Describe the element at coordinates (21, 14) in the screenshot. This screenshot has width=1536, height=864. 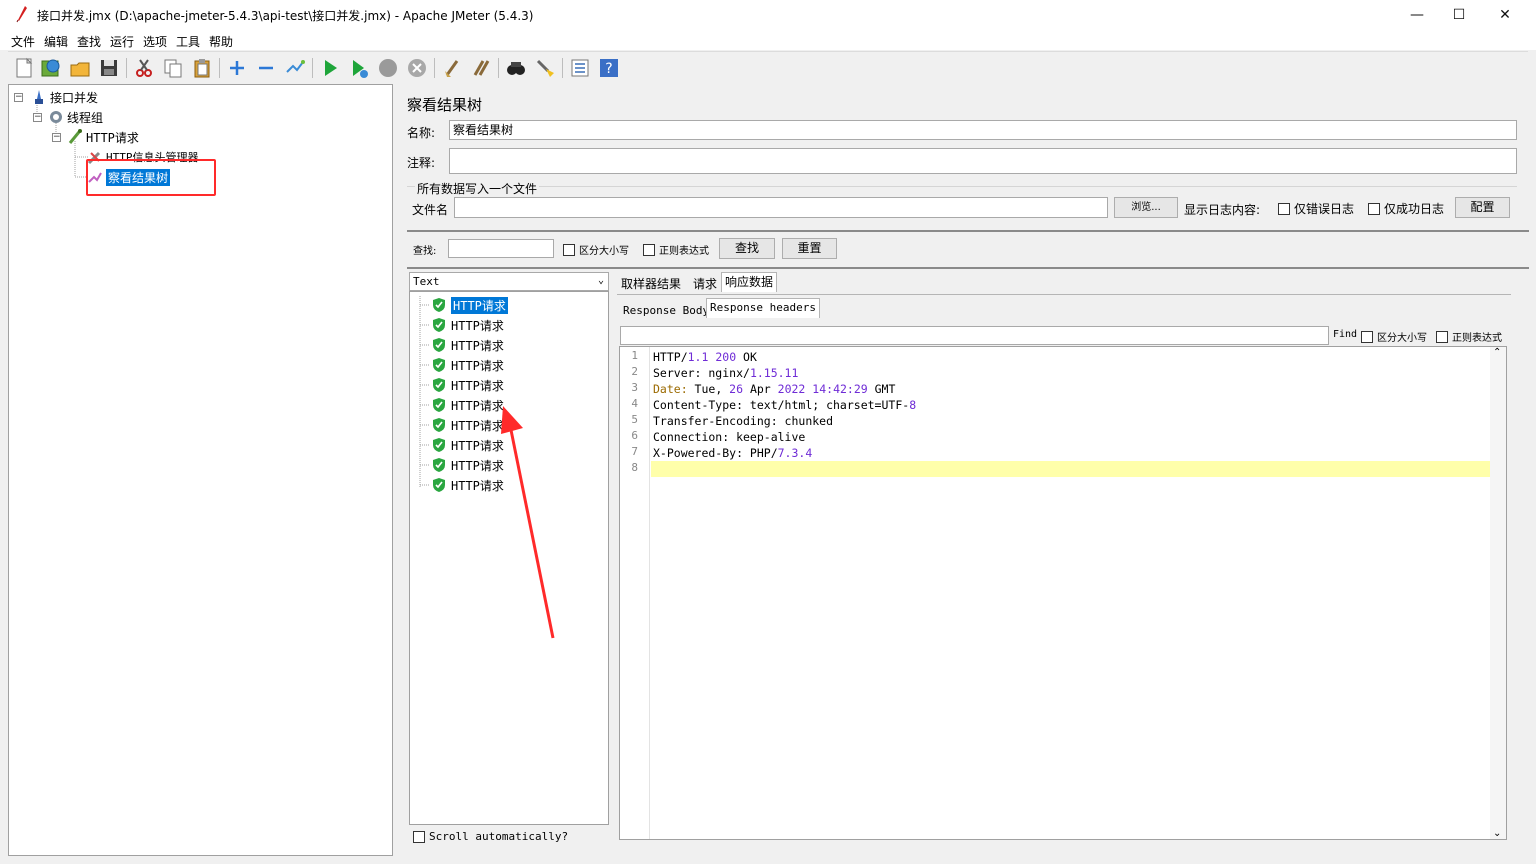
I see `jmeter-feather-icon` at that location.